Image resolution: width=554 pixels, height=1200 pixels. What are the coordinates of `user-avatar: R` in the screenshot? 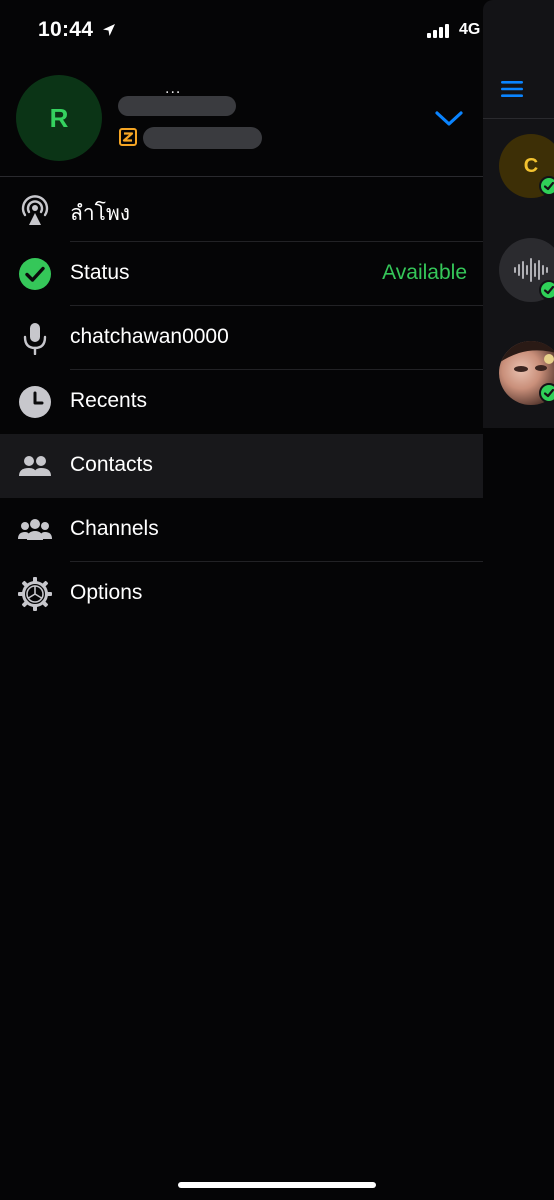 It's located at (59, 118).